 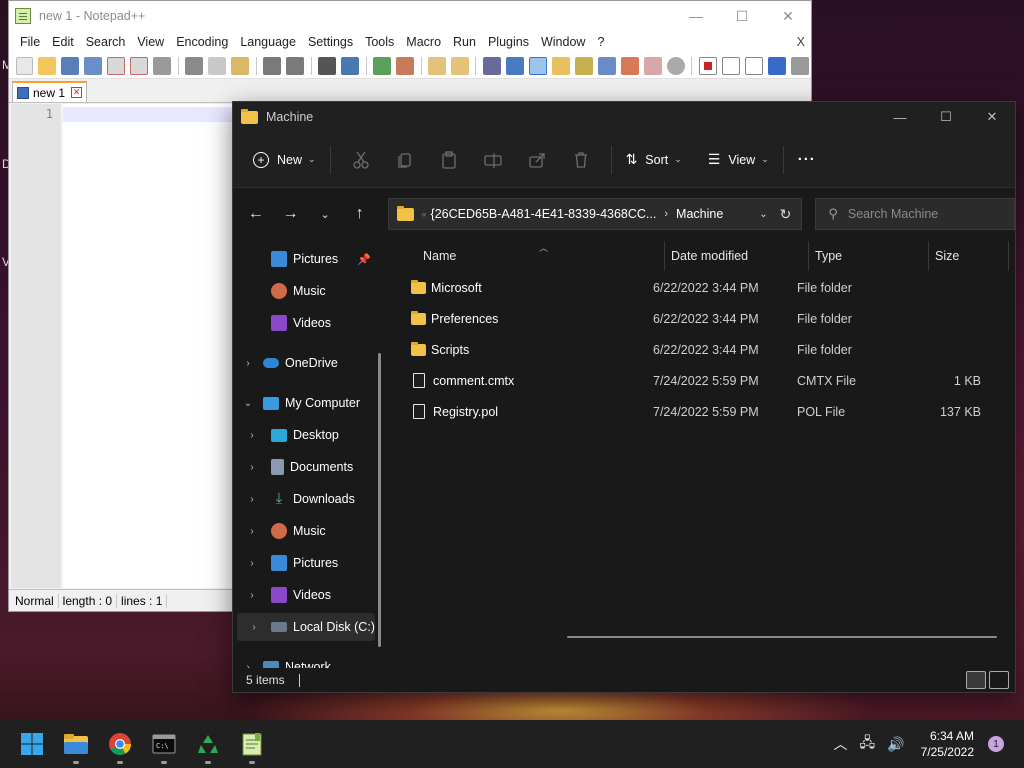 What do you see at coordinates (738, 159) in the screenshot?
I see `view-button: ☰ View ⌄` at bounding box center [738, 159].